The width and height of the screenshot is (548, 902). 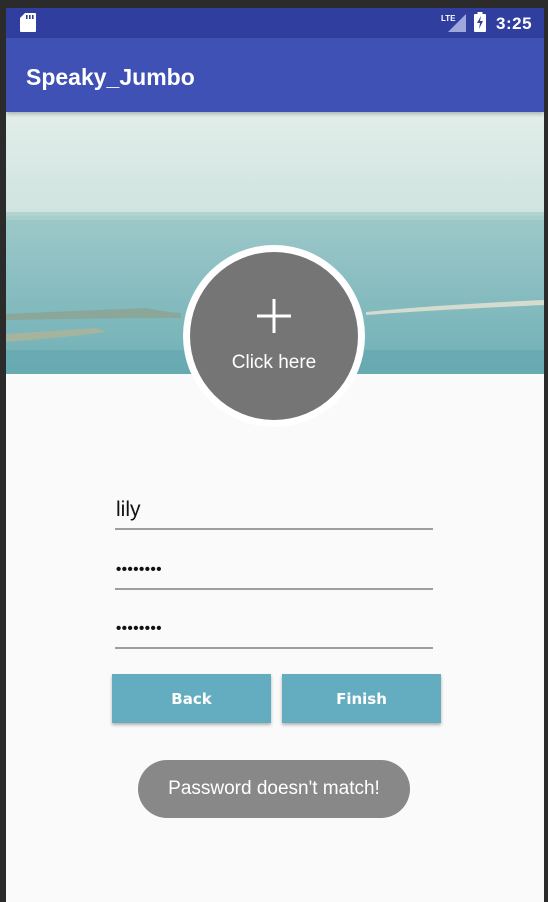 What do you see at coordinates (274, 571) in the screenshot?
I see `password-field: ••••••••` at bounding box center [274, 571].